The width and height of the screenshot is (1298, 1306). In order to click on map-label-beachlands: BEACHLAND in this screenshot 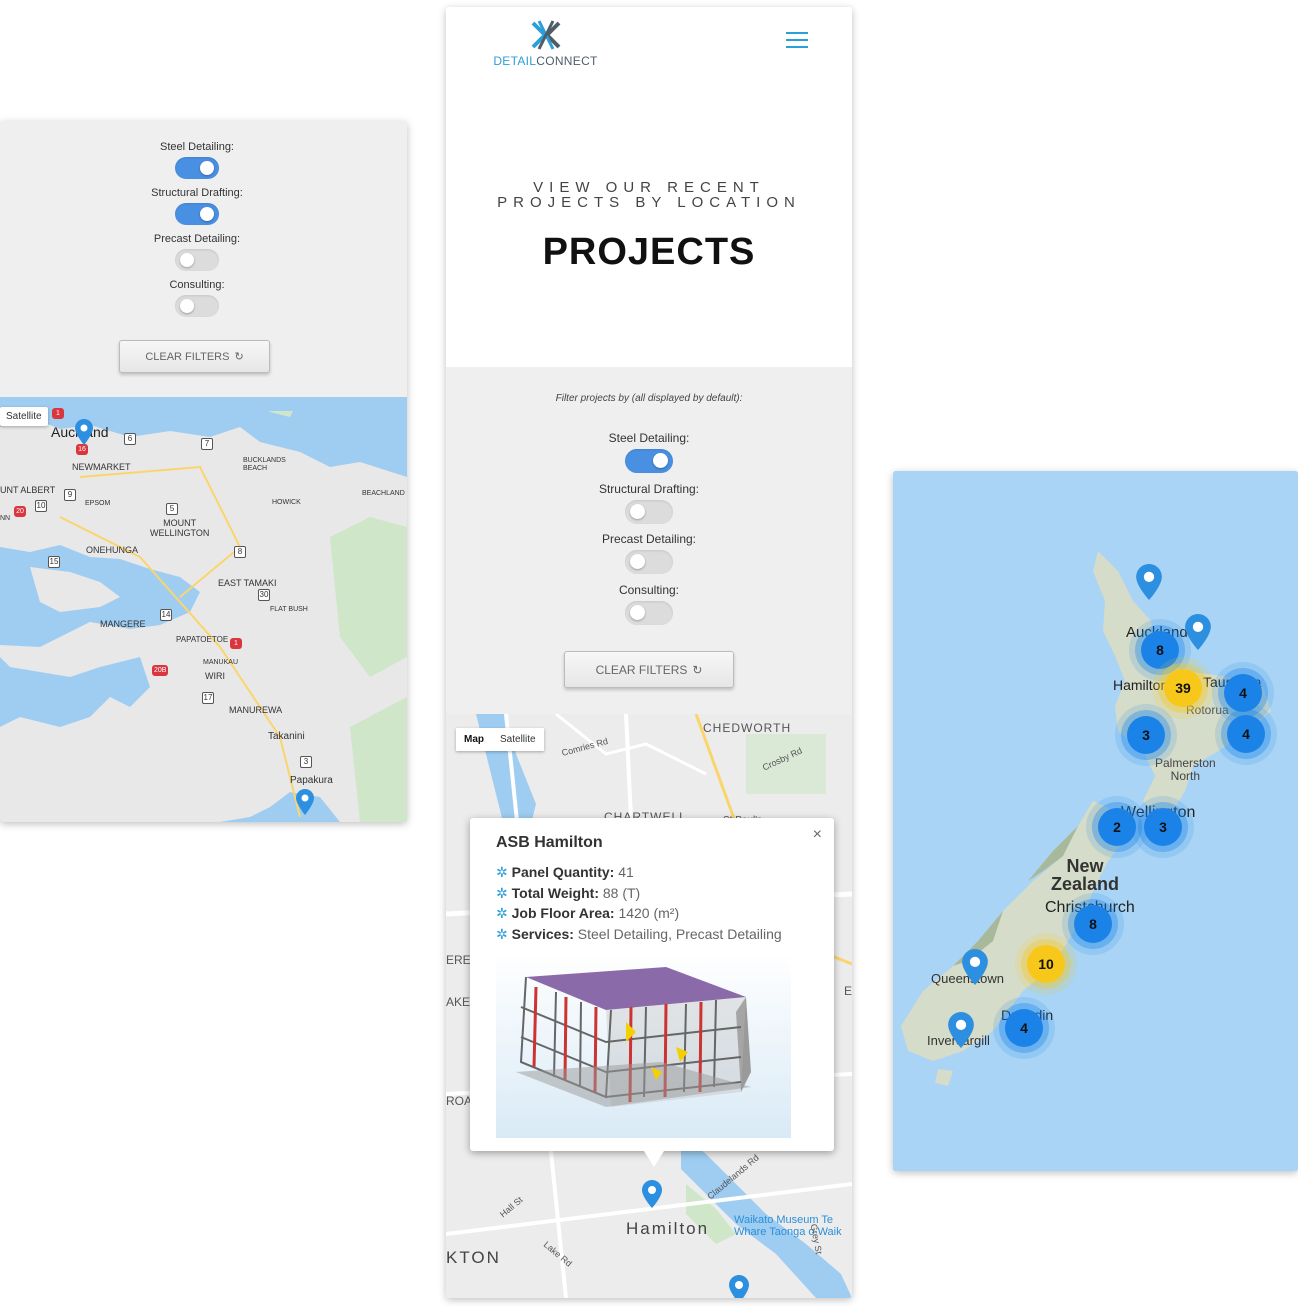, I will do `click(383, 493)`.